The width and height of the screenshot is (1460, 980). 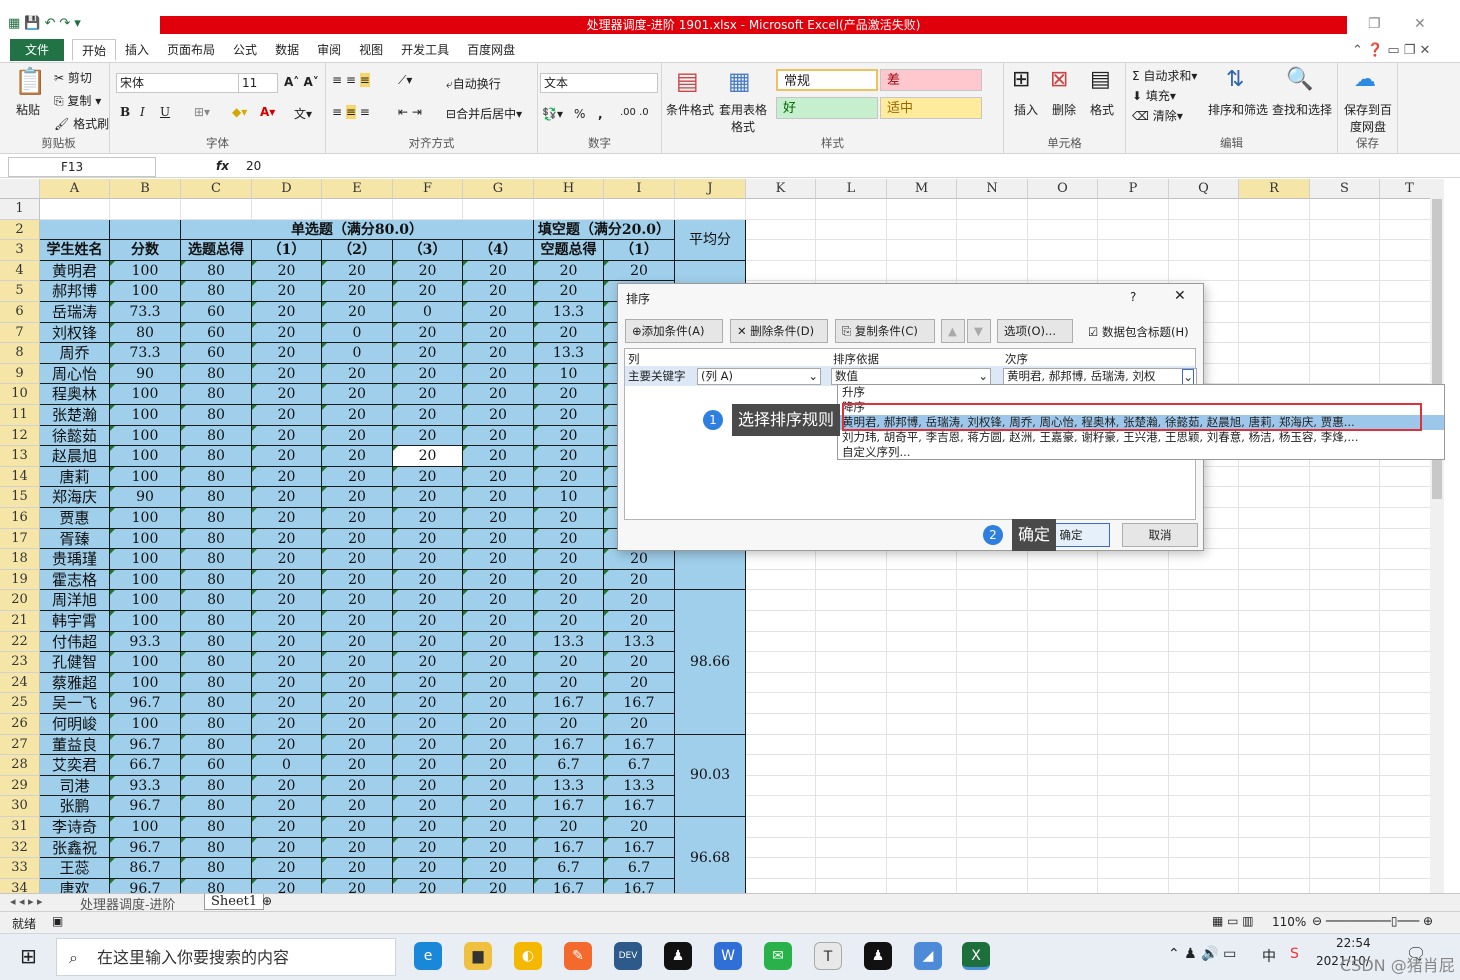 What do you see at coordinates (1160, 535) in the screenshot?
I see `cancel-button: 取消` at bounding box center [1160, 535].